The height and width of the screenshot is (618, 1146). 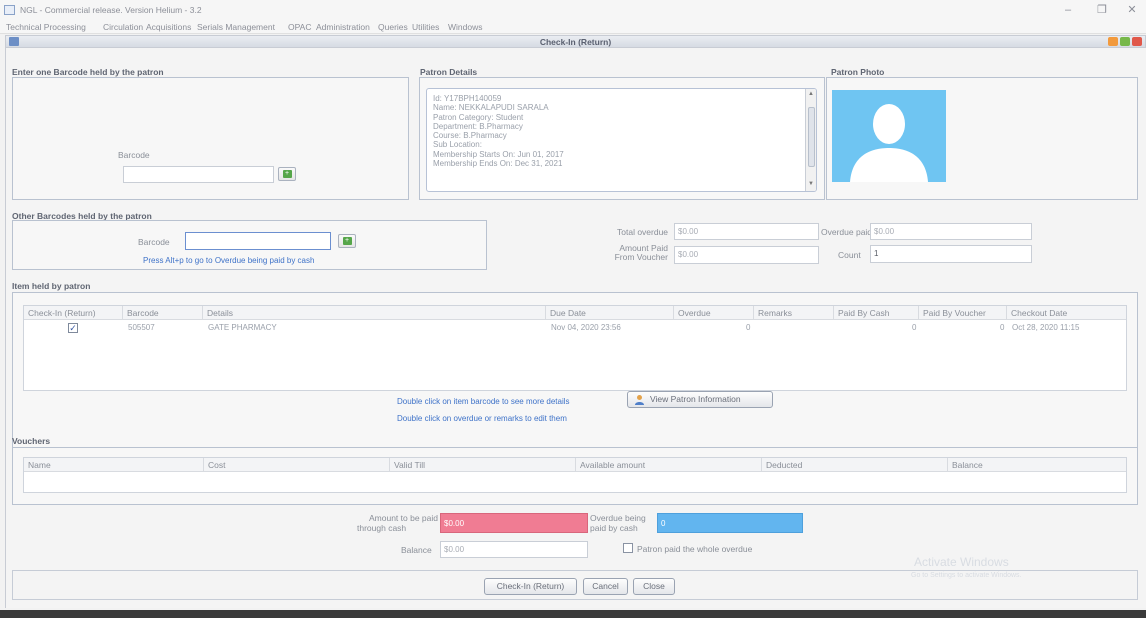 I want to click on col-barcode: Barcode, so click(x=163, y=313).